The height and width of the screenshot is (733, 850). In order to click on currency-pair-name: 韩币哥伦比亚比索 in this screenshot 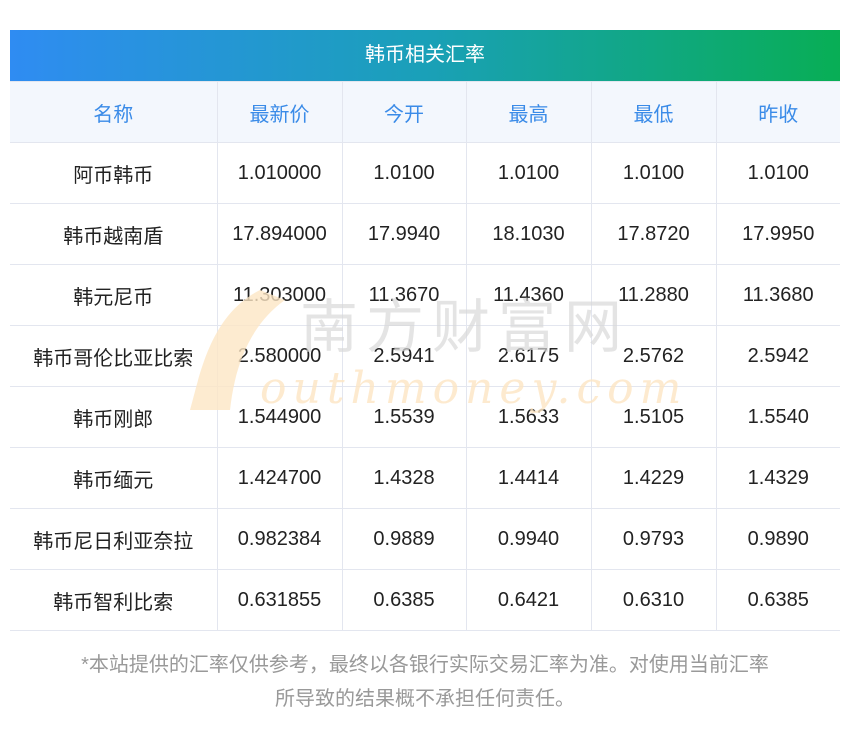, I will do `click(114, 356)`.